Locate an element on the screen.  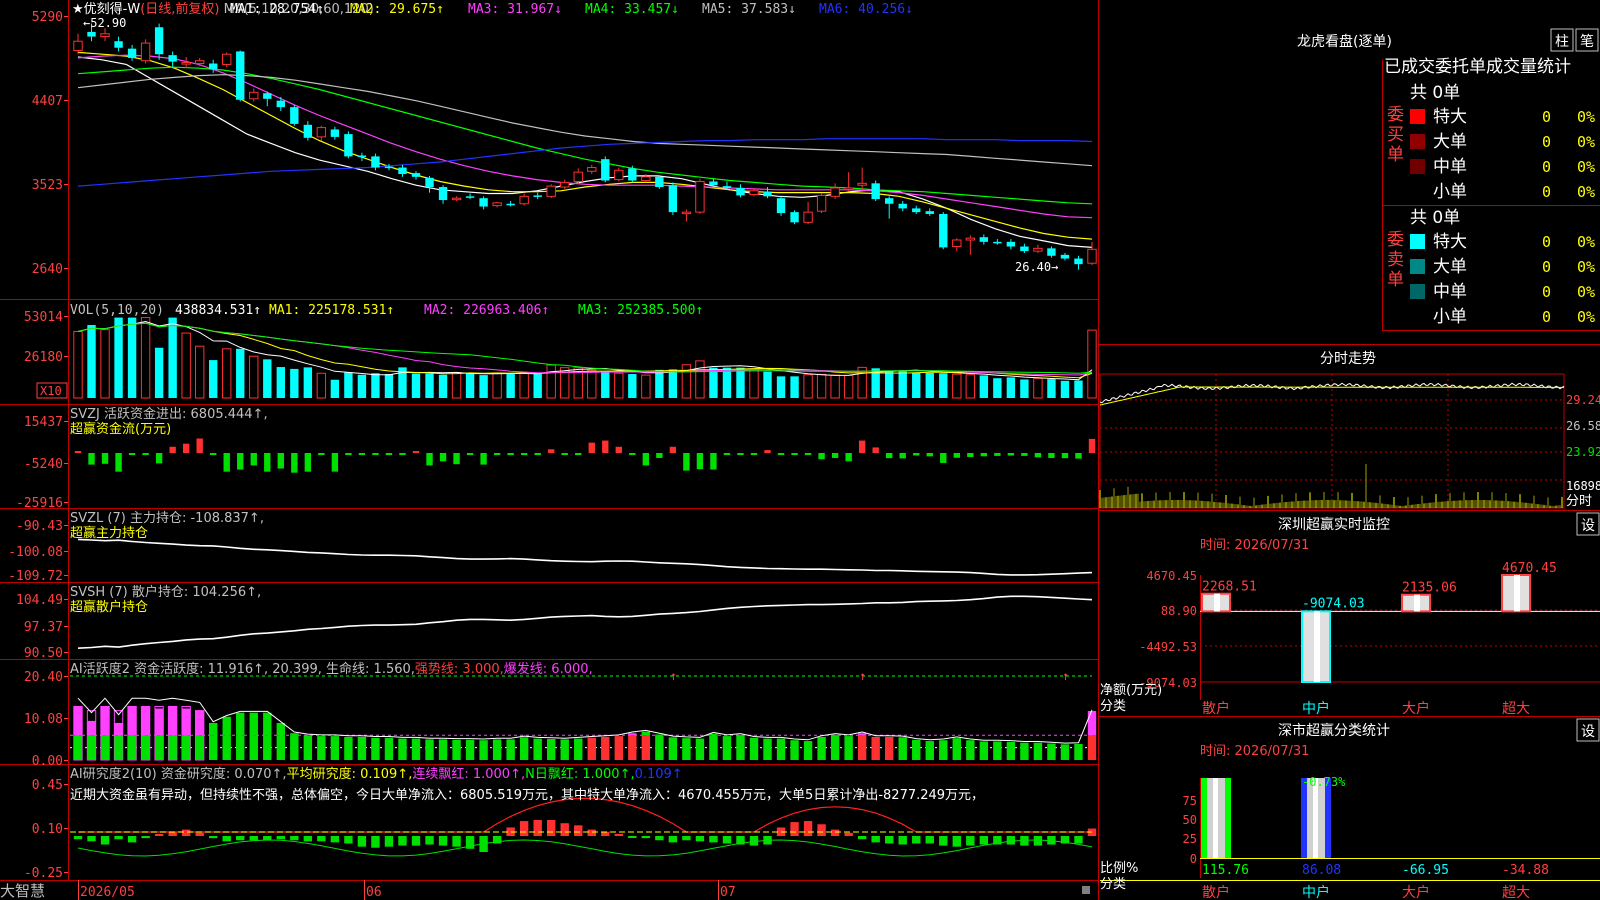
svzl-line is located at coordinates (585, 557).